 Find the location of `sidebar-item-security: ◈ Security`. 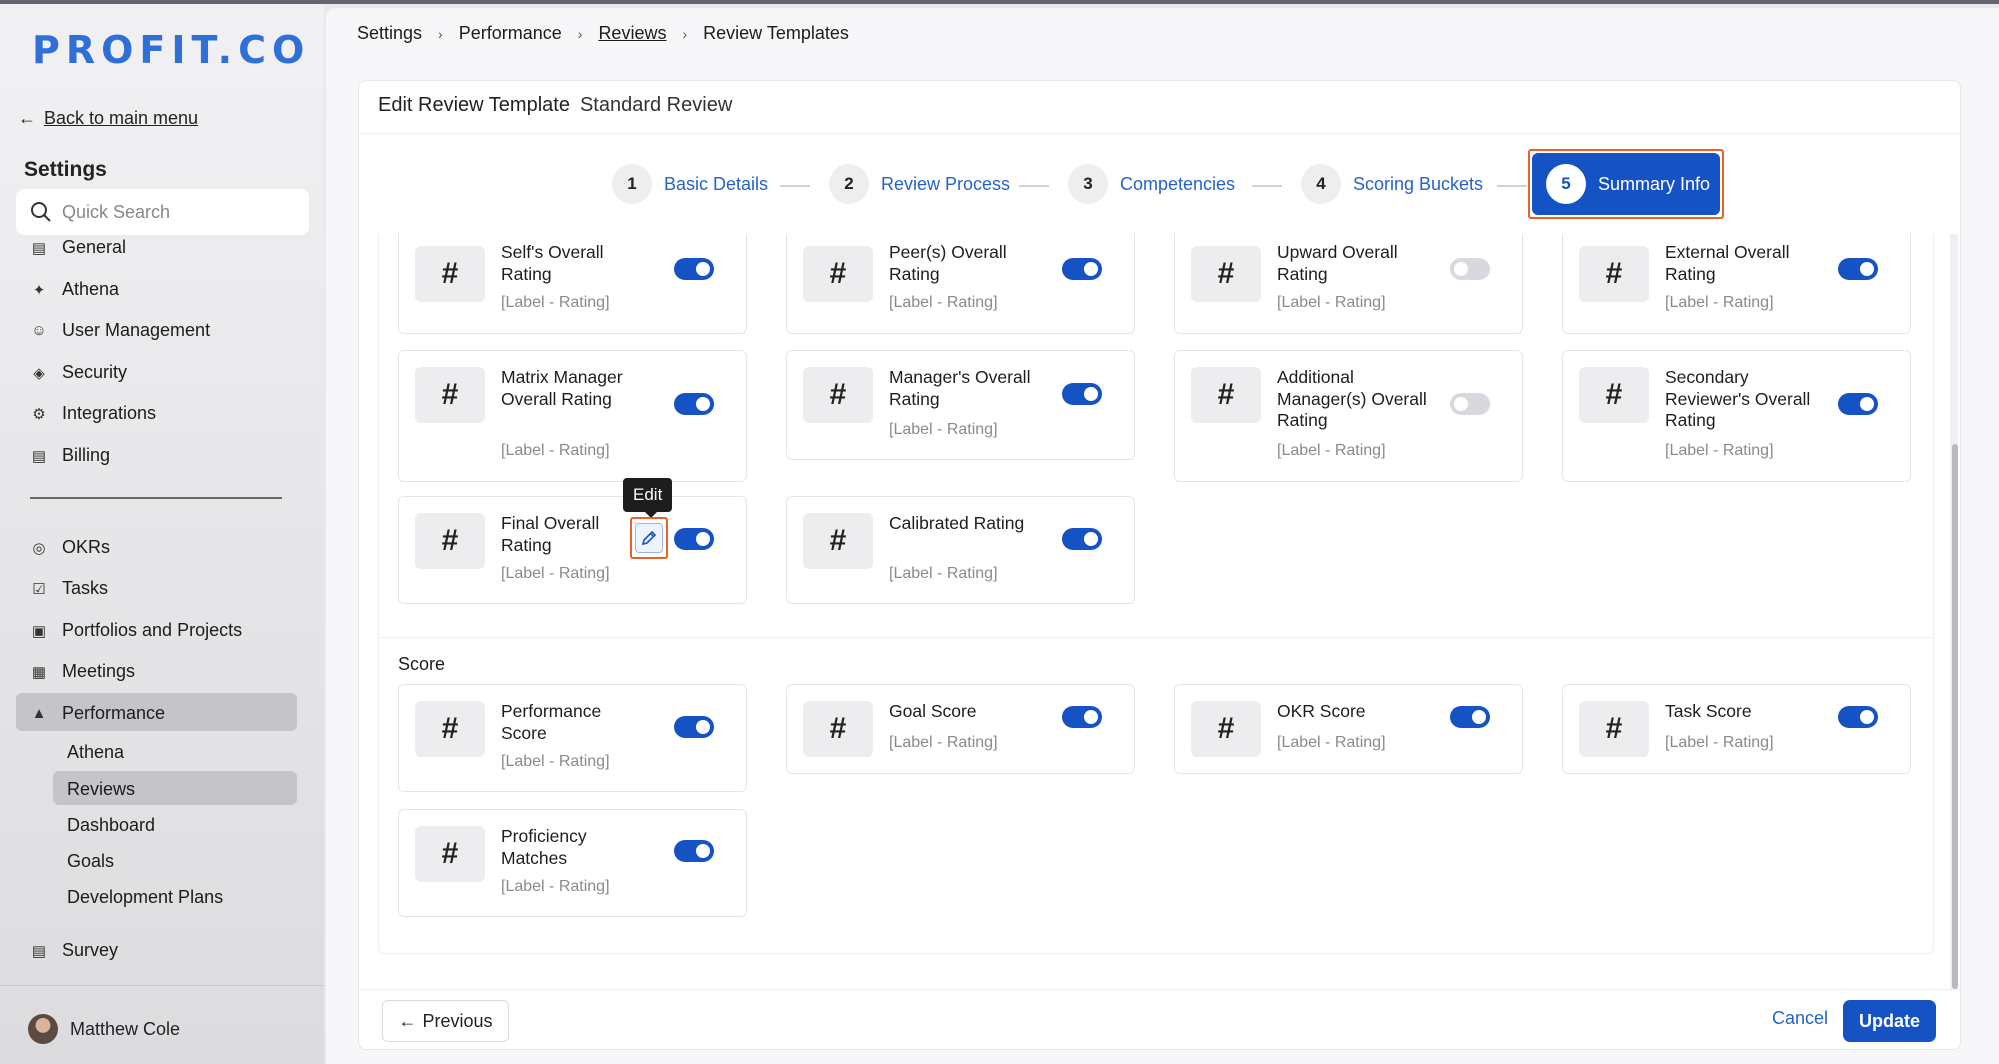

sidebar-item-security: ◈ Security is located at coordinates (78, 372).